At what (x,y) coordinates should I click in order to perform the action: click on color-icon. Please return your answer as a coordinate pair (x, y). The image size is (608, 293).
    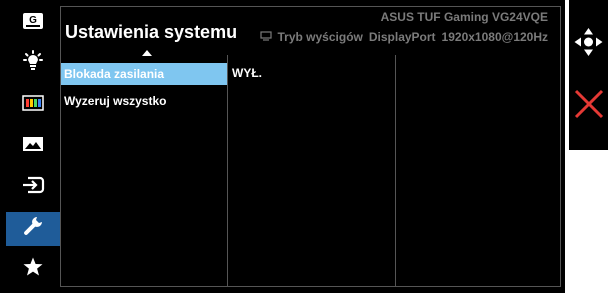
    Looking at the image, I should click on (33, 105).